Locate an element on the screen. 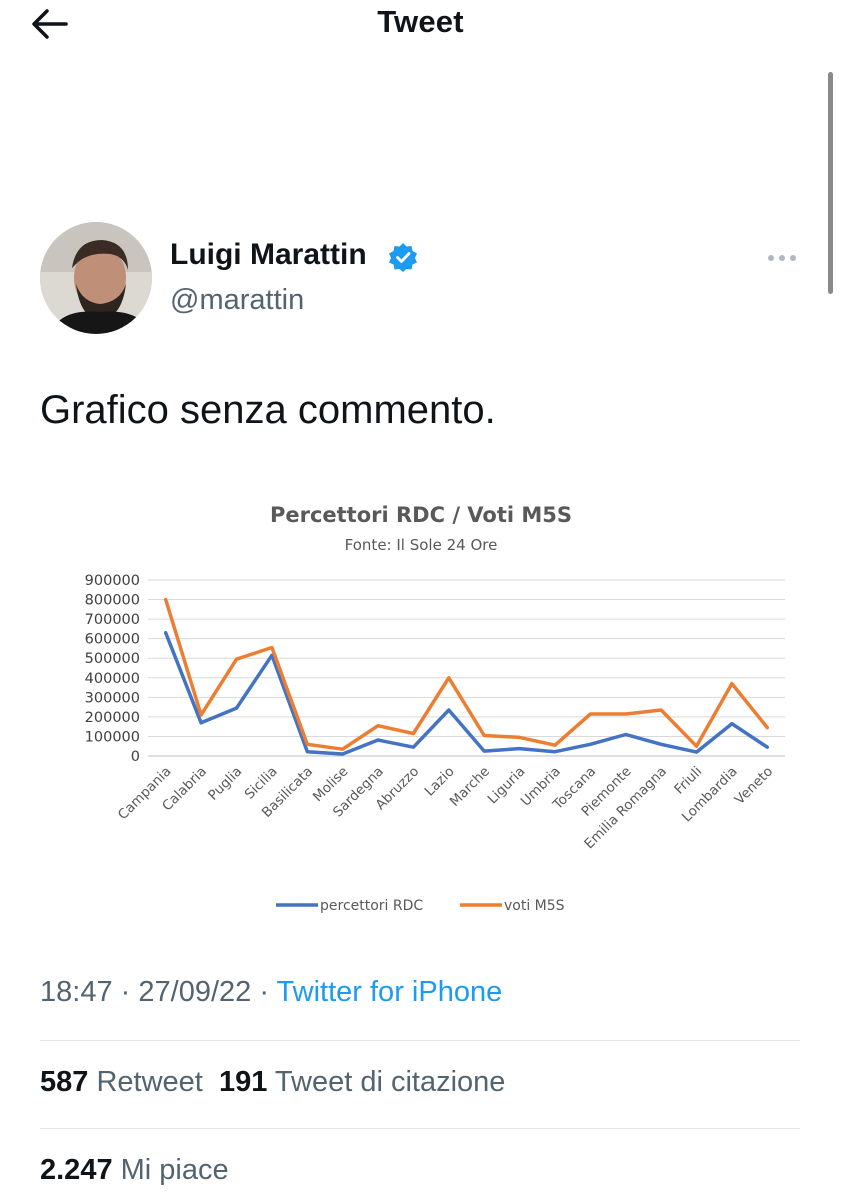  quotes-count: 191 is located at coordinates (243, 1082).